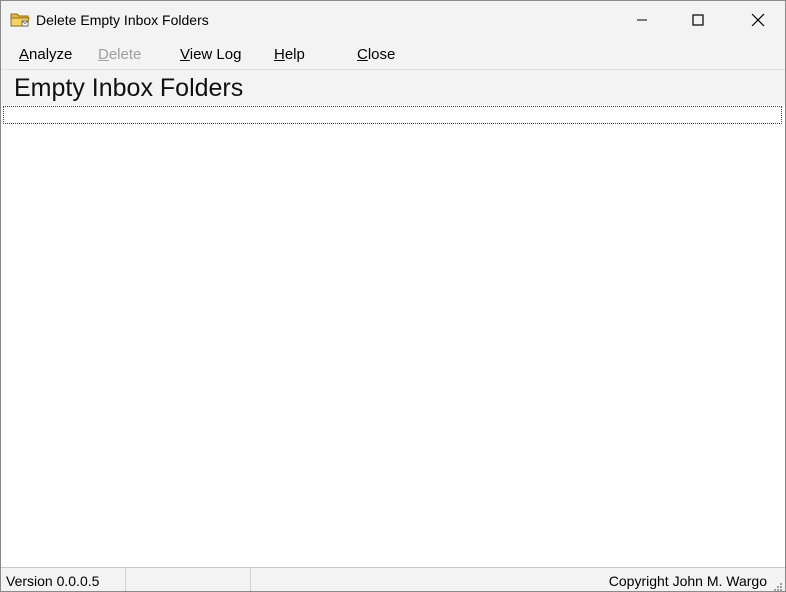  Describe the element at coordinates (20, 19) in the screenshot. I see `folder-icon` at that location.